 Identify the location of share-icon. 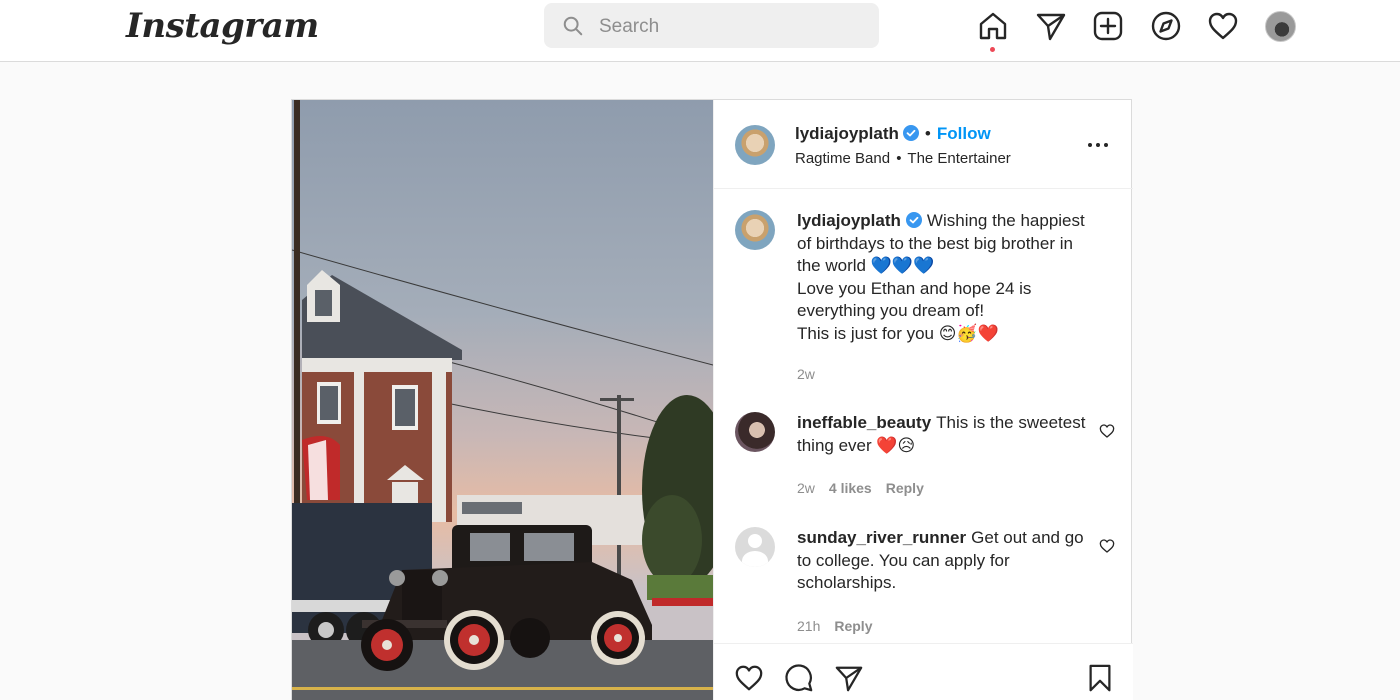
(849, 678).